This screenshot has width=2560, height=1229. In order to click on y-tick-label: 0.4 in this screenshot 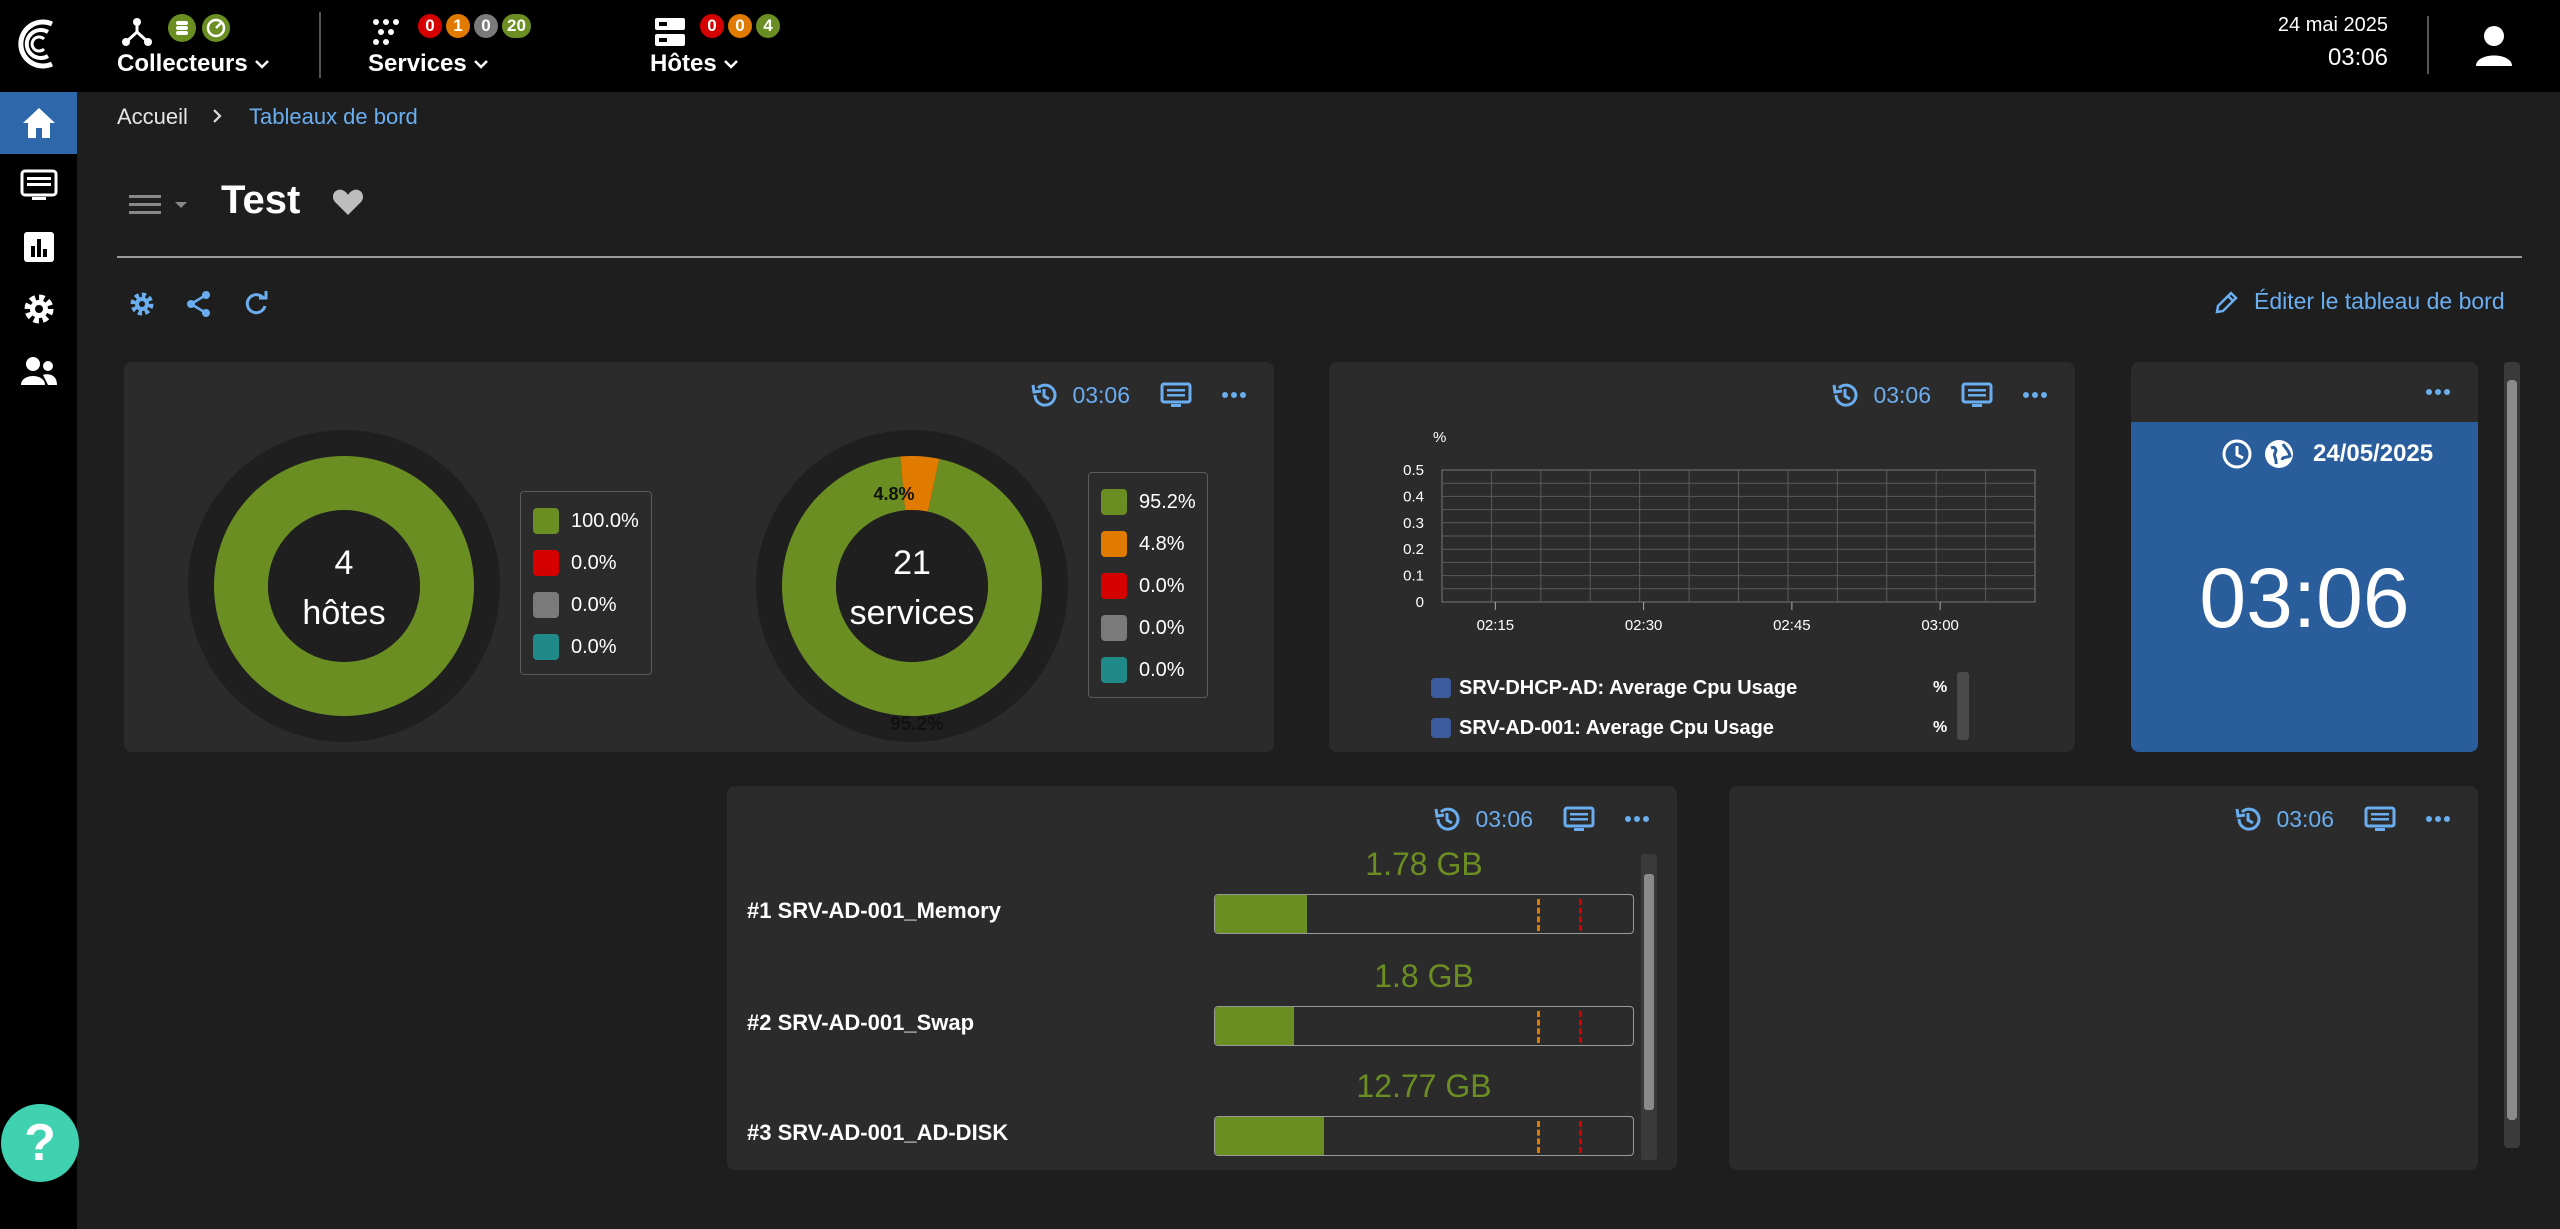, I will do `click(1413, 496)`.